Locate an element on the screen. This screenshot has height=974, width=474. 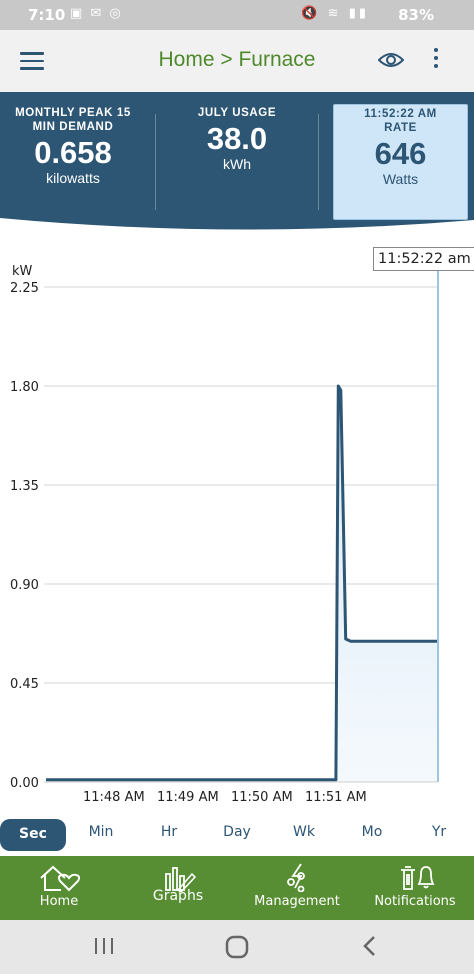
y-tick-label: 1.80 is located at coordinates (24, 387).